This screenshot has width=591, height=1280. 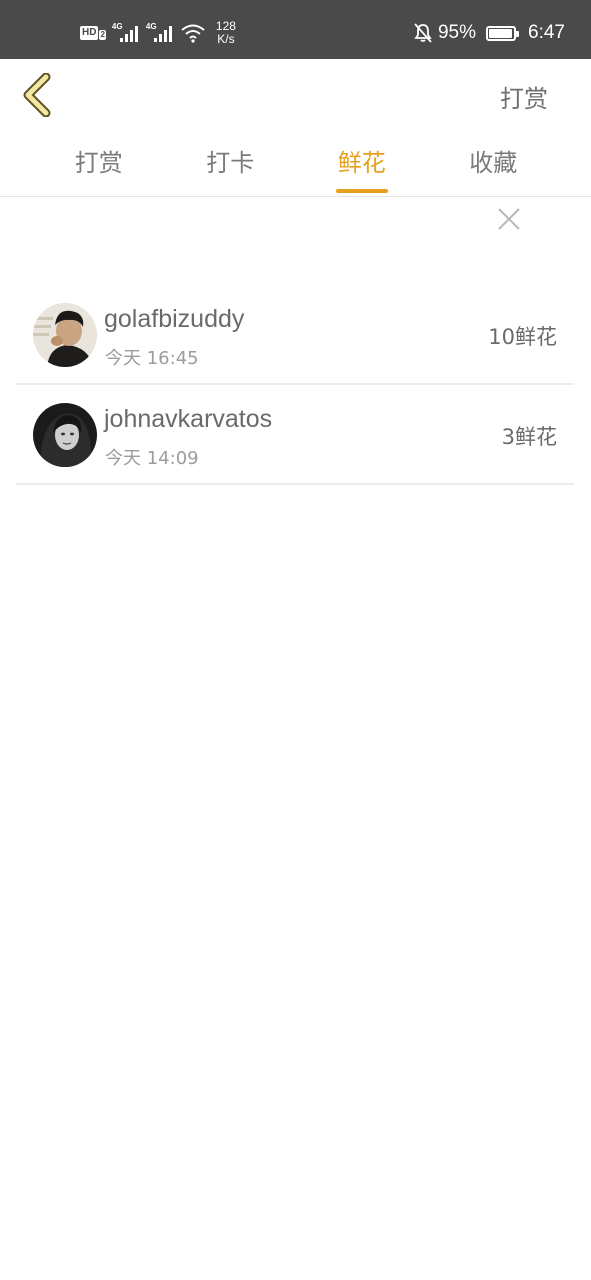 What do you see at coordinates (423, 33) in the screenshot?
I see `bell-muted-icon` at bounding box center [423, 33].